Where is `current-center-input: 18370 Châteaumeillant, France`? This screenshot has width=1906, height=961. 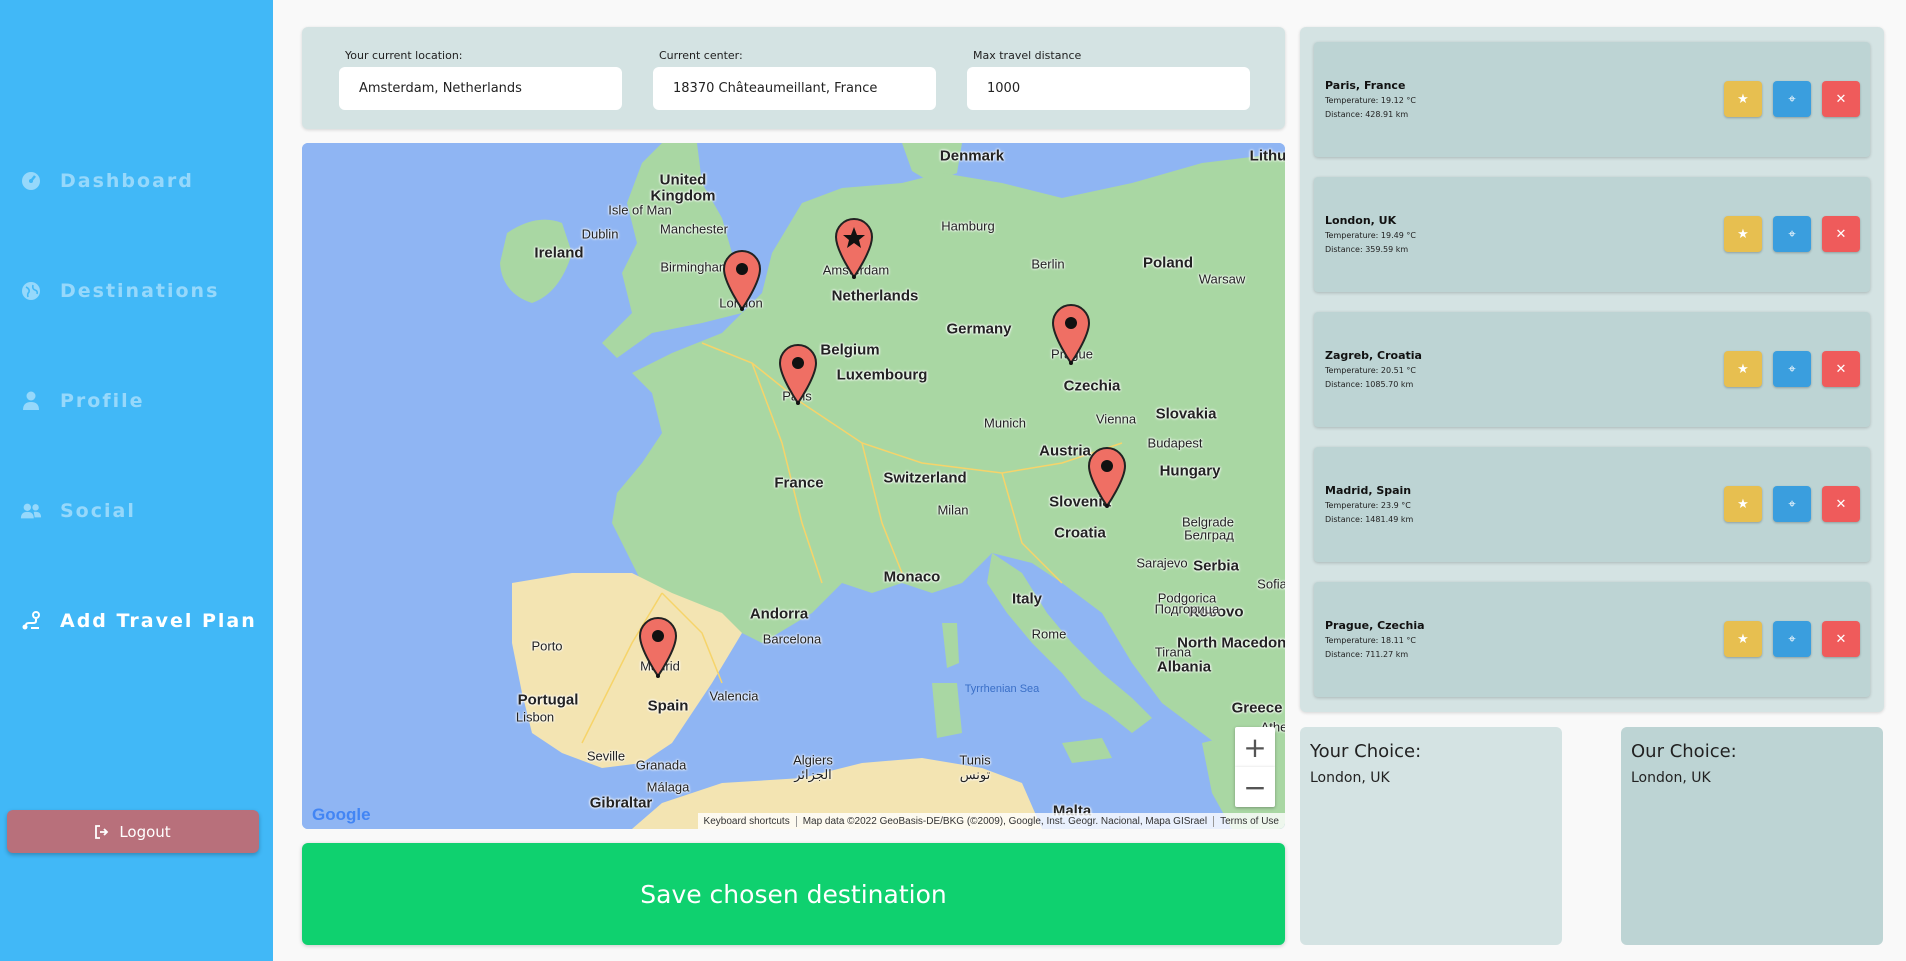 current-center-input: 18370 Châteaumeillant, France is located at coordinates (794, 88).